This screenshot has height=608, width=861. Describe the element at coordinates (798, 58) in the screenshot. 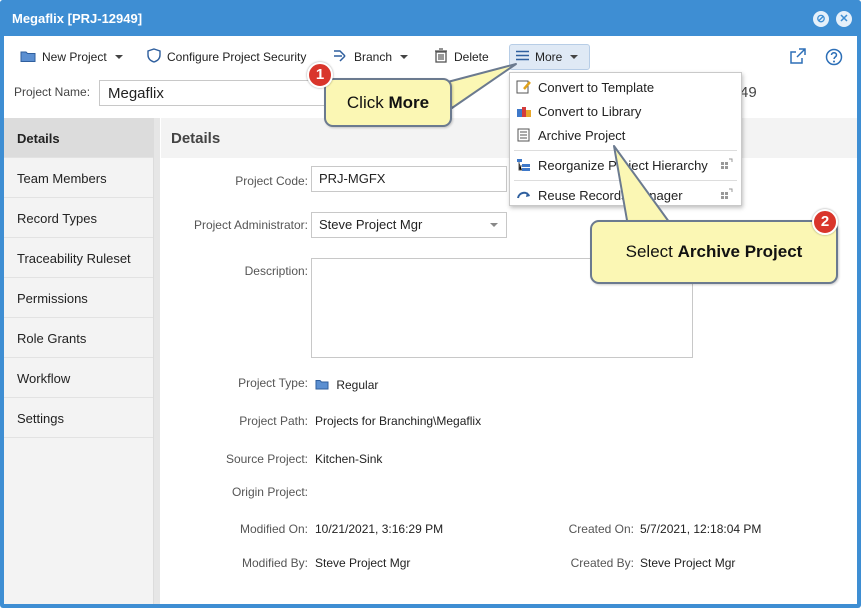

I see `pop-out-icon` at that location.